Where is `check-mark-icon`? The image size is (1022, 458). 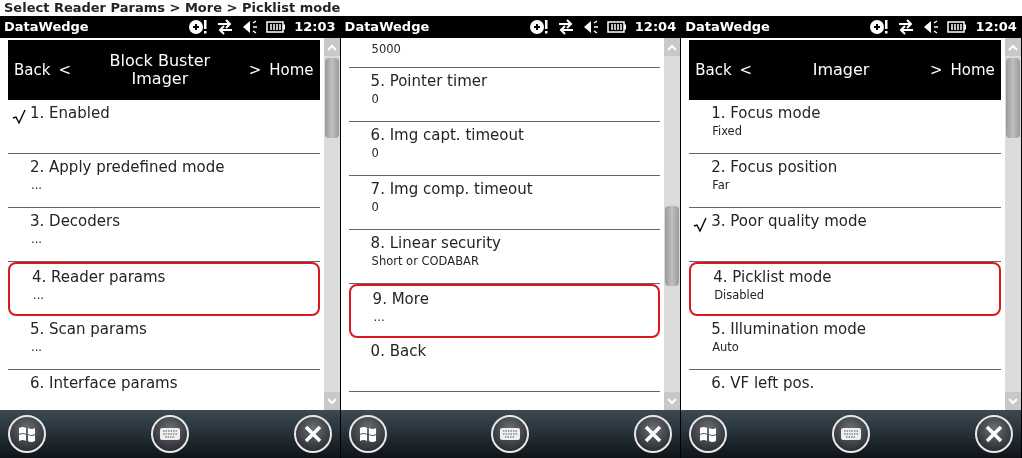
check-mark-icon is located at coordinates (700, 225).